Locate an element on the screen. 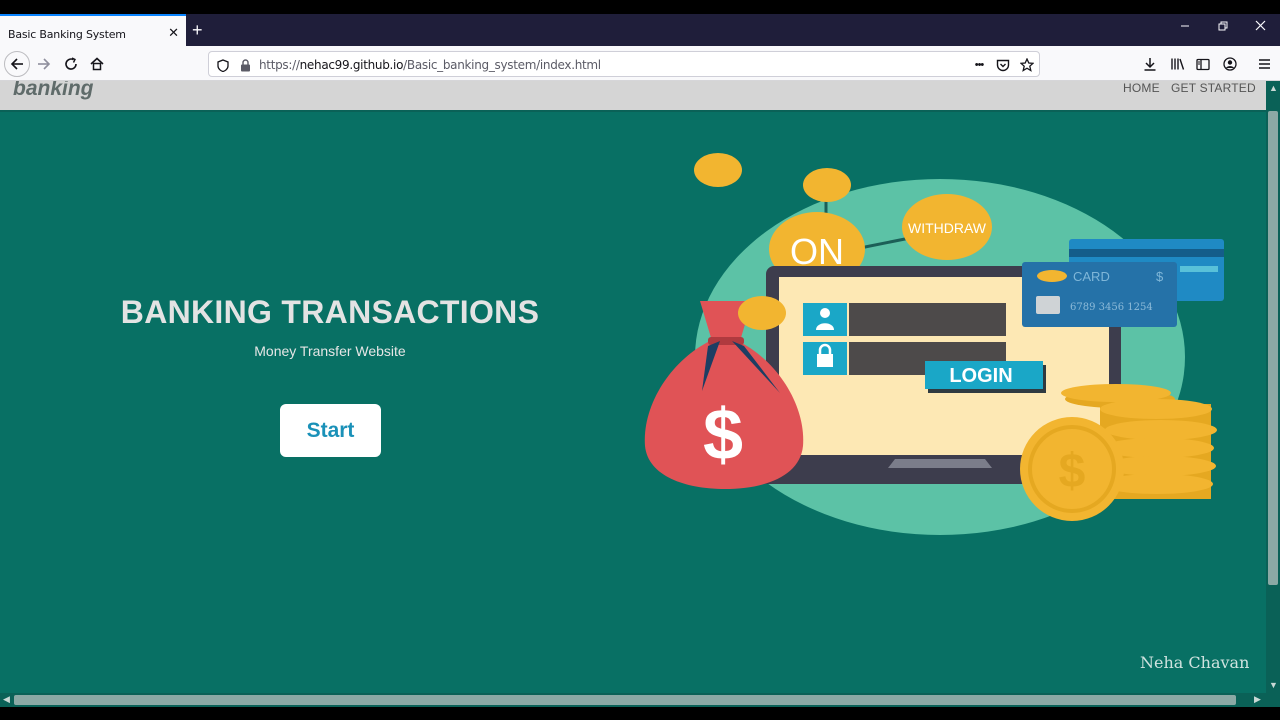  url-prefix: https:// is located at coordinates (279, 65).